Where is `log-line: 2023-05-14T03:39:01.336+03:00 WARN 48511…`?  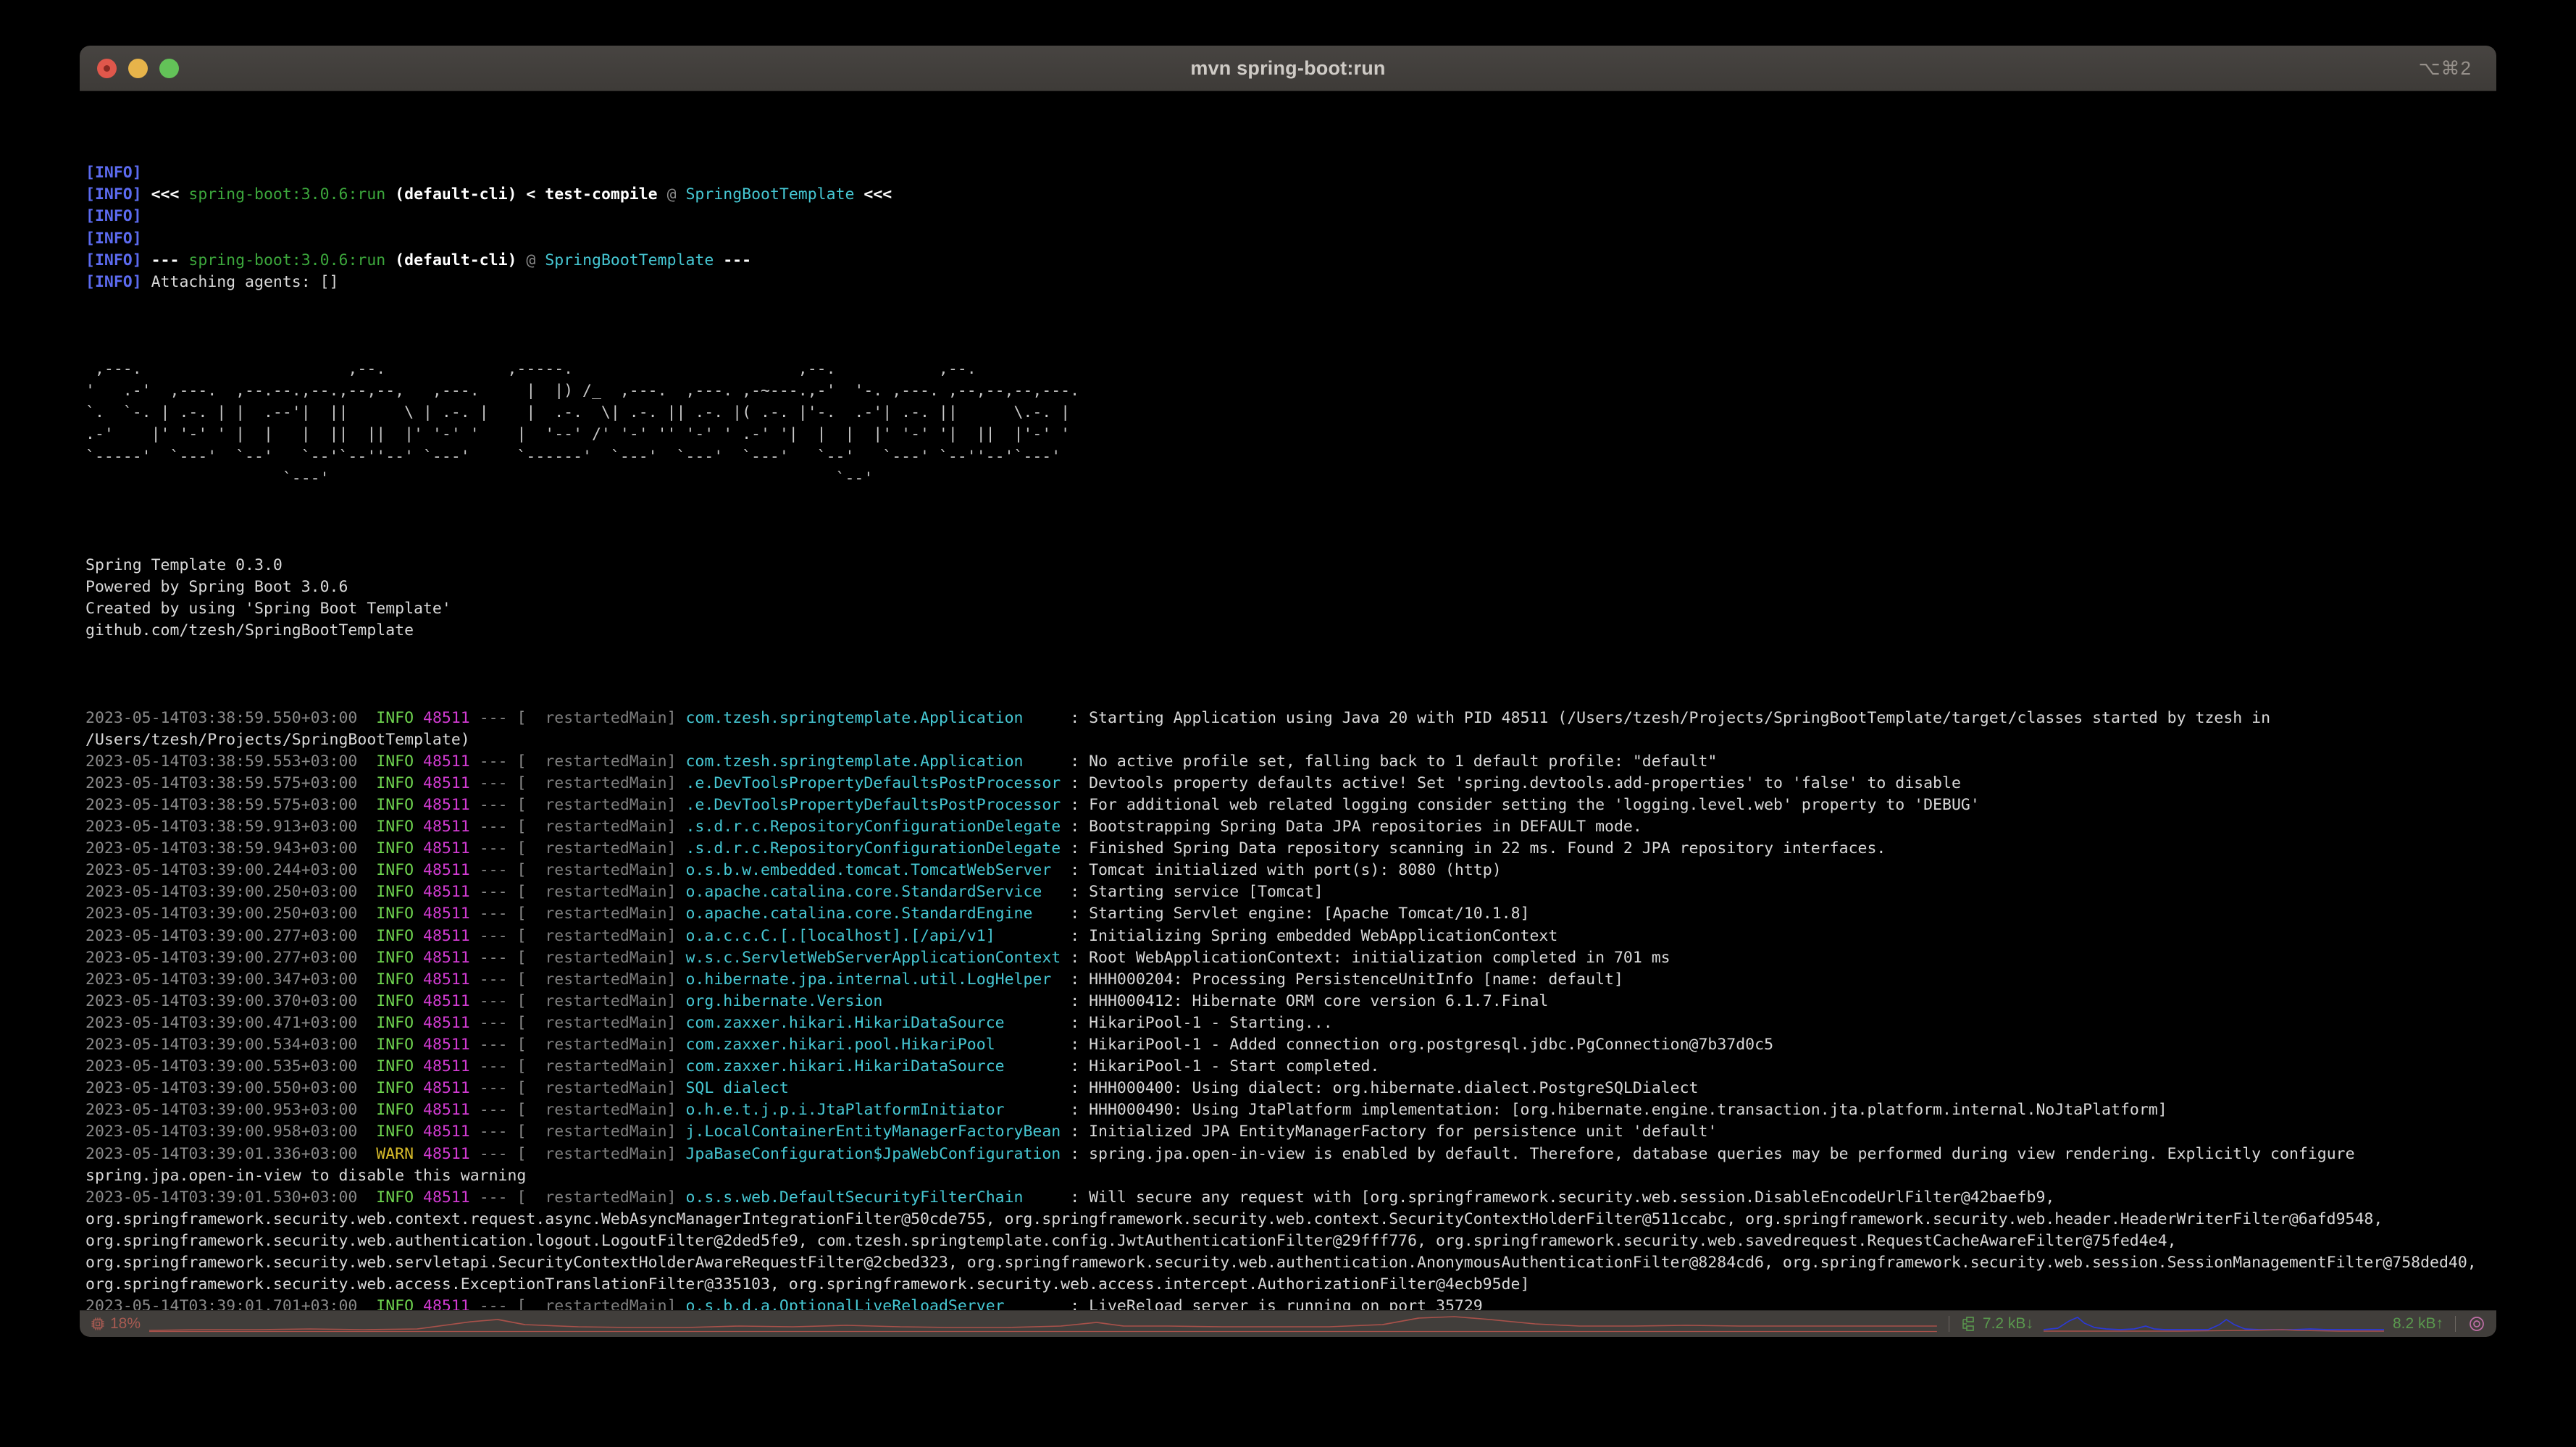 log-line: 2023-05-14T03:39:01.336+03:00 WARN 48511… is located at coordinates (1224, 1164).